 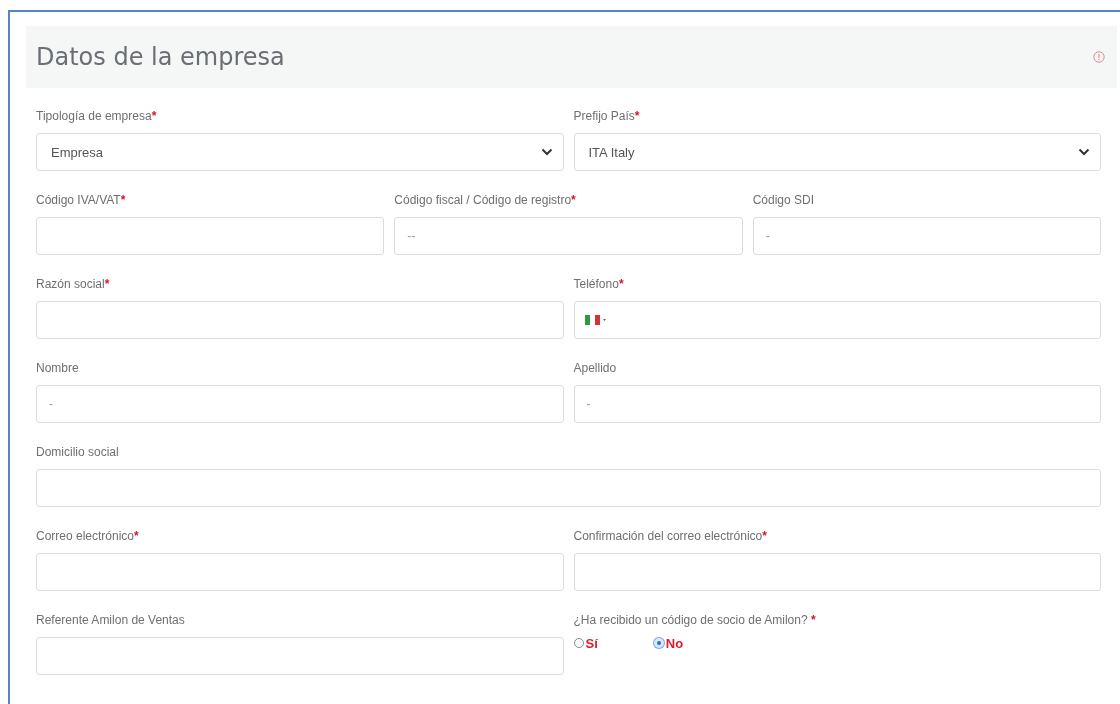 What do you see at coordinates (585, 643) in the screenshot?
I see `radio-option: Sí` at bounding box center [585, 643].